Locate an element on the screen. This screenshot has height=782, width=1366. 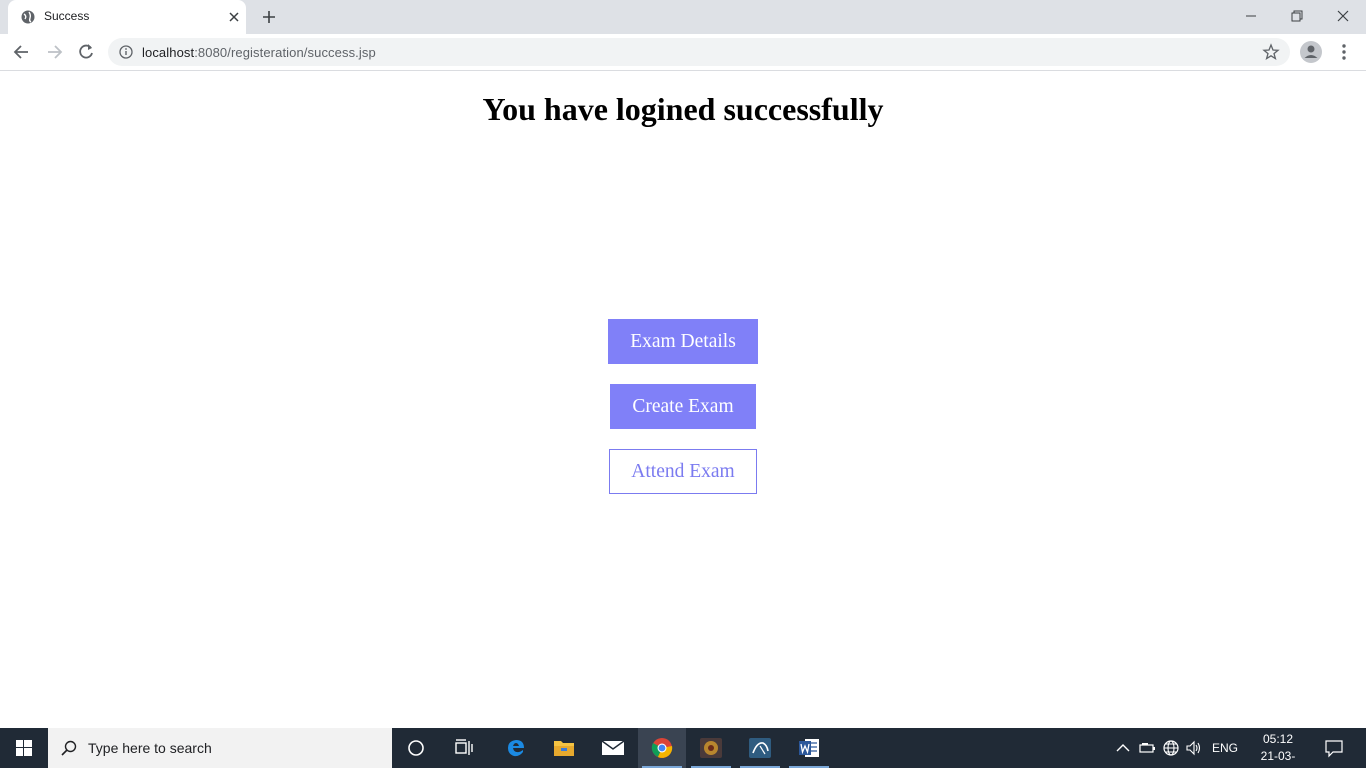
close-tab-icon is located at coordinates (234, 17).